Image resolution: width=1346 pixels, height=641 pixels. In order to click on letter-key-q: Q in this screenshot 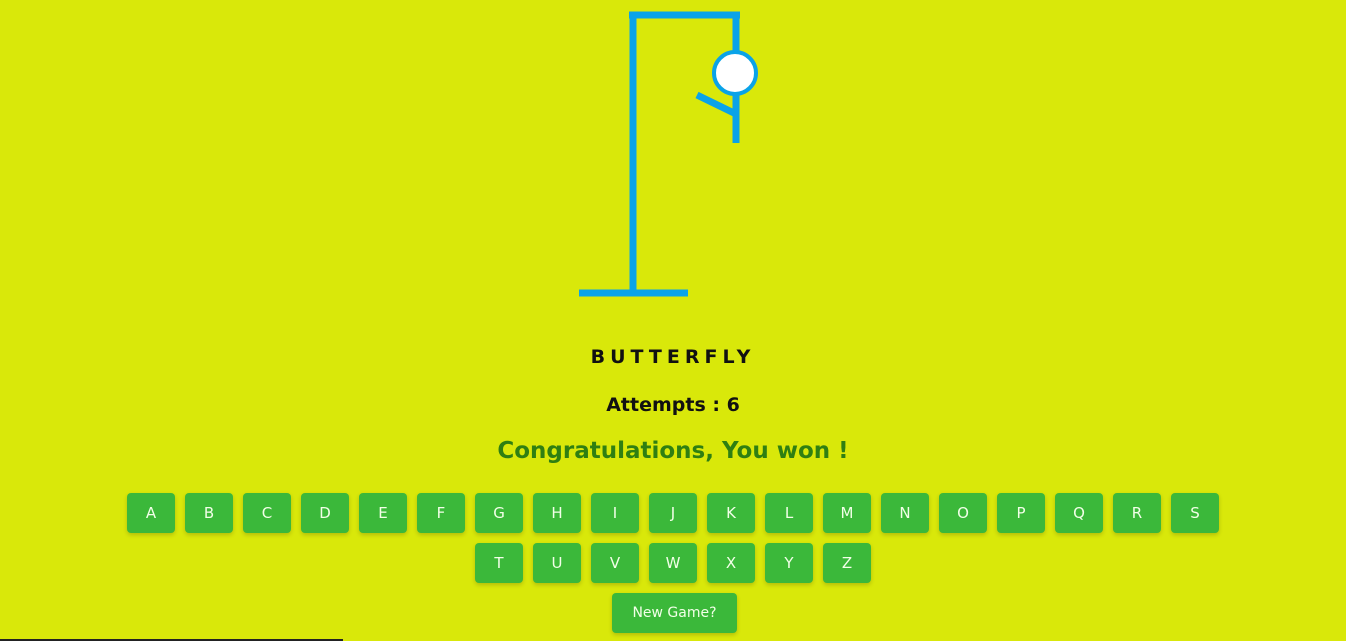, I will do `click(1079, 513)`.